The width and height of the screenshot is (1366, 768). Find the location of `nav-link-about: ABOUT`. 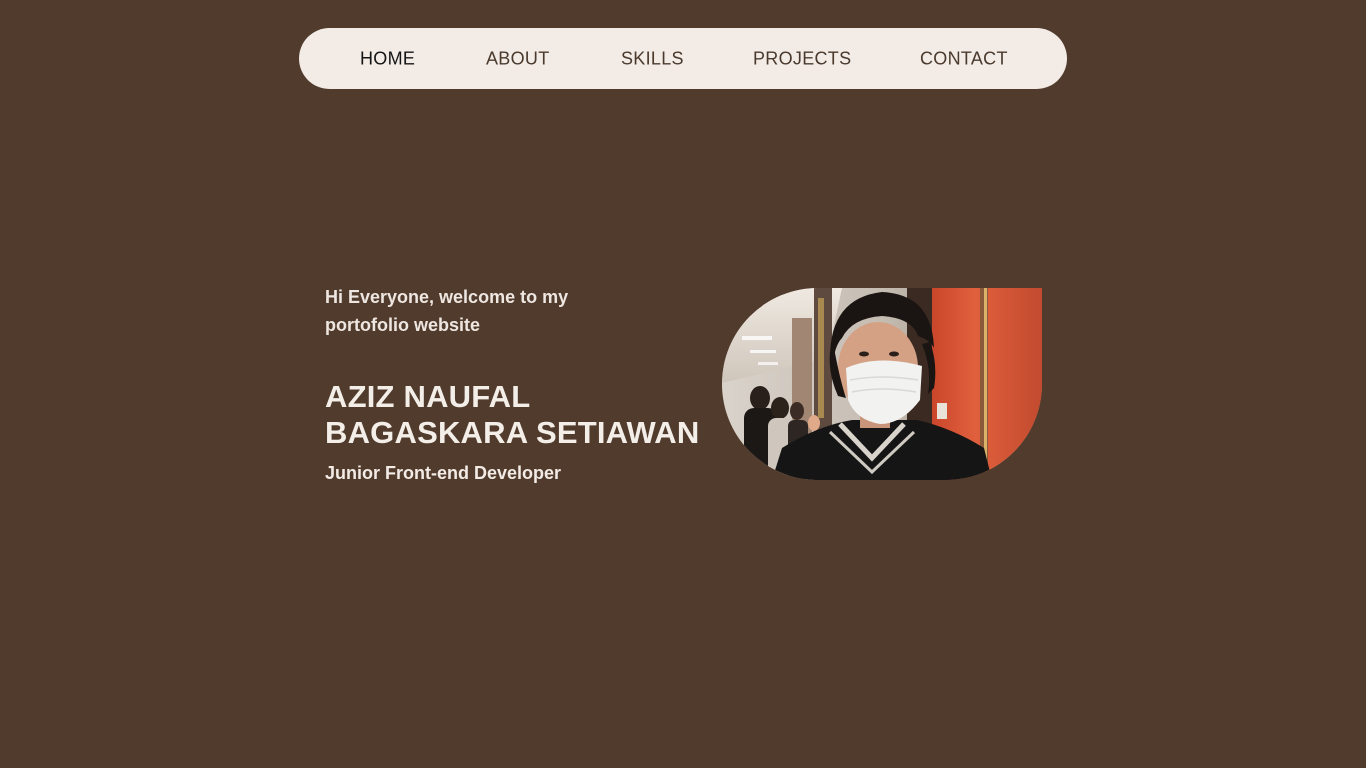

nav-link-about: ABOUT is located at coordinates (518, 58).